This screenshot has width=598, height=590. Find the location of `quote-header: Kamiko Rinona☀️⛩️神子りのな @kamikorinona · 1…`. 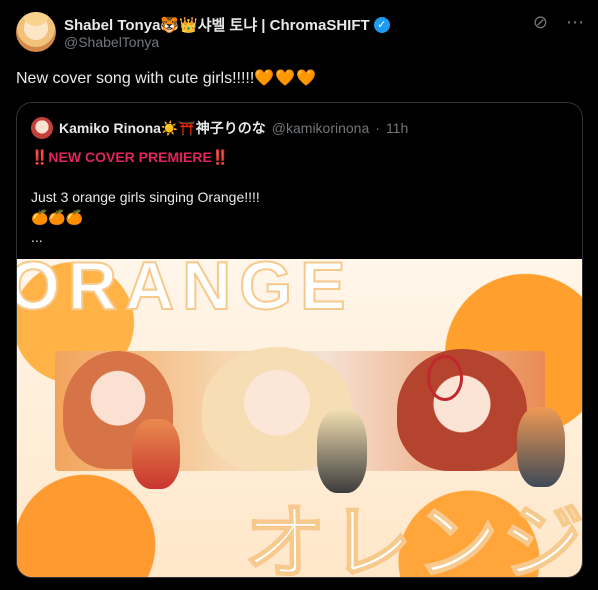

quote-header: Kamiko Rinona☀️⛩️神子りのな @kamikorinona · 1… is located at coordinates (219, 128).